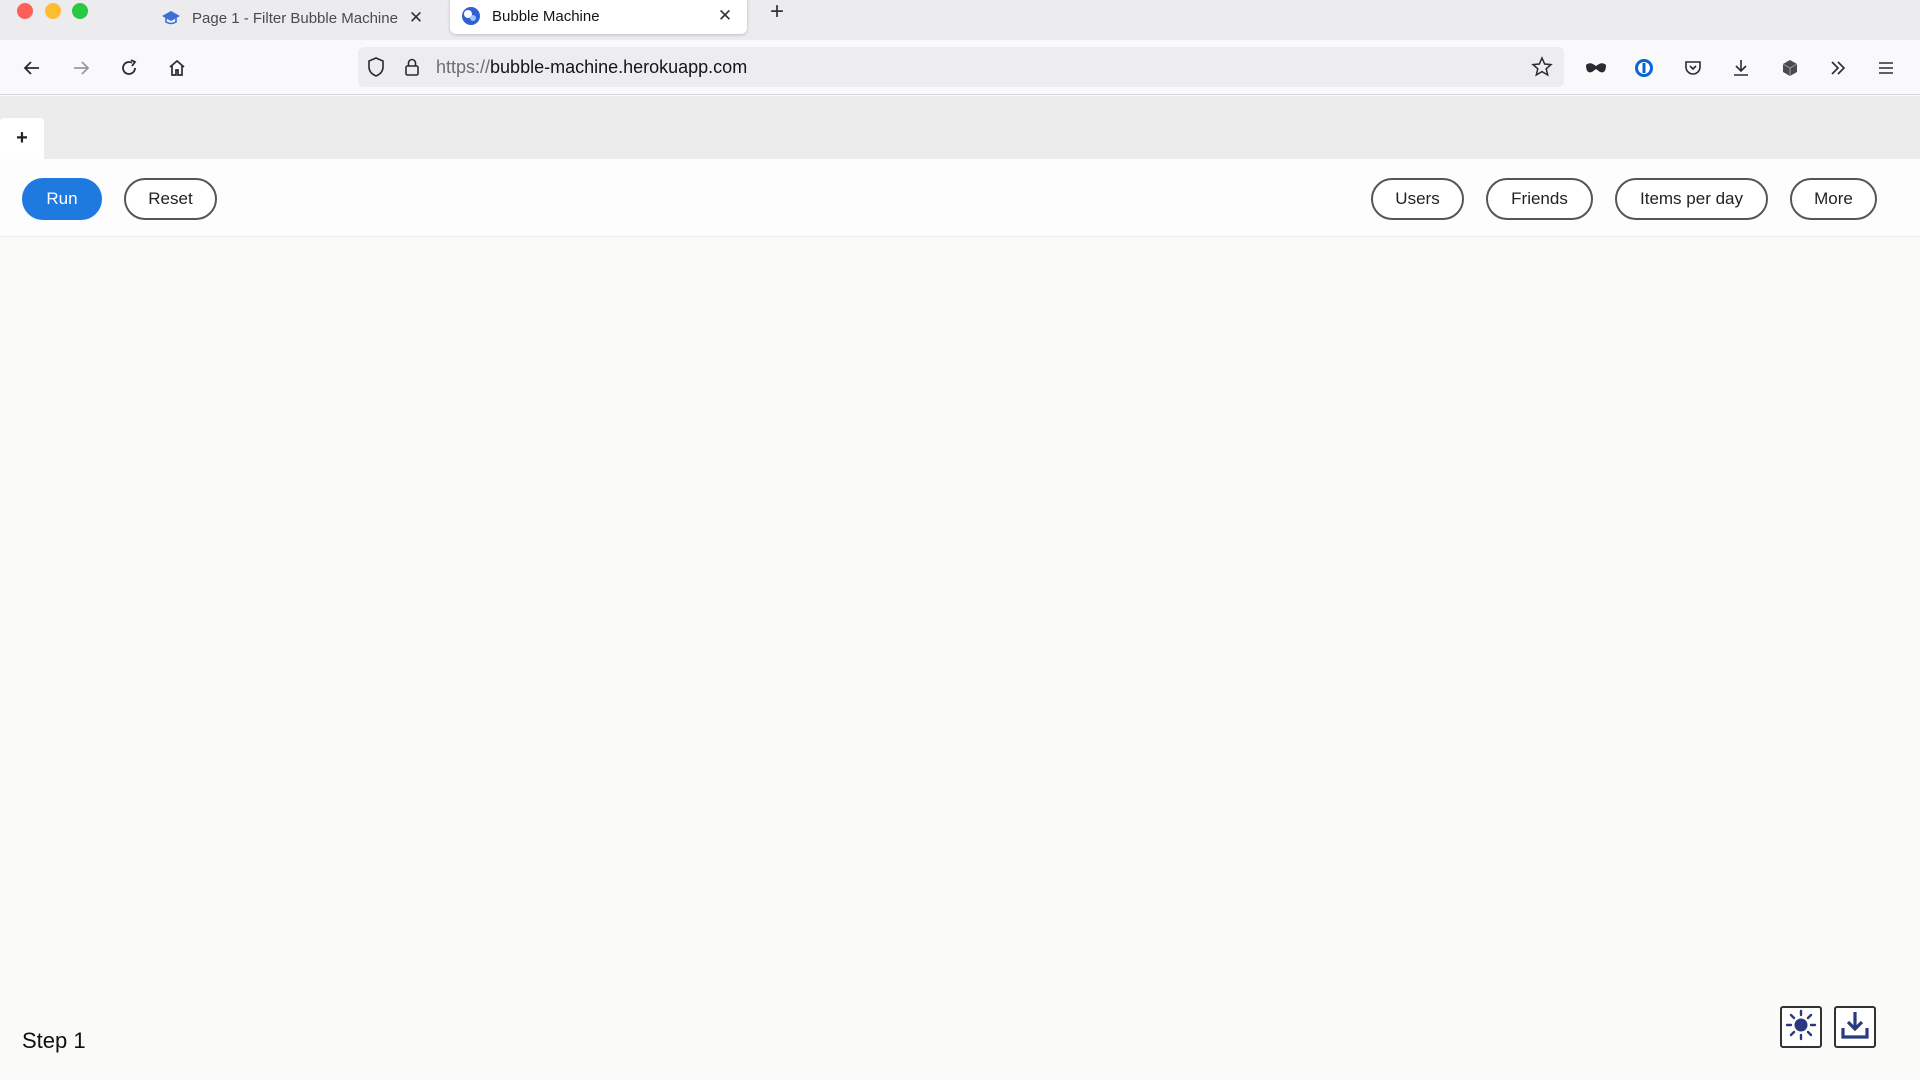 The width and height of the screenshot is (1920, 1080). Describe the element at coordinates (1838, 68) in the screenshot. I see `overflow-chevrons-icon` at that location.